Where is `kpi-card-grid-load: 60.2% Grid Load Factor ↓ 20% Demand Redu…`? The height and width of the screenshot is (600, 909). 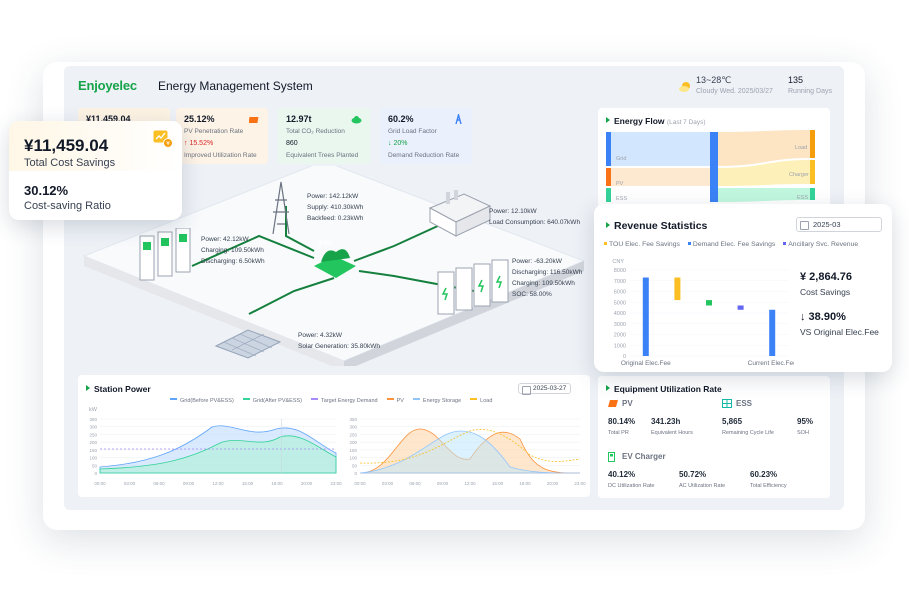 kpi-card-grid-load: 60.2% Grid Load Factor ↓ 20% Demand Redu… is located at coordinates (426, 136).